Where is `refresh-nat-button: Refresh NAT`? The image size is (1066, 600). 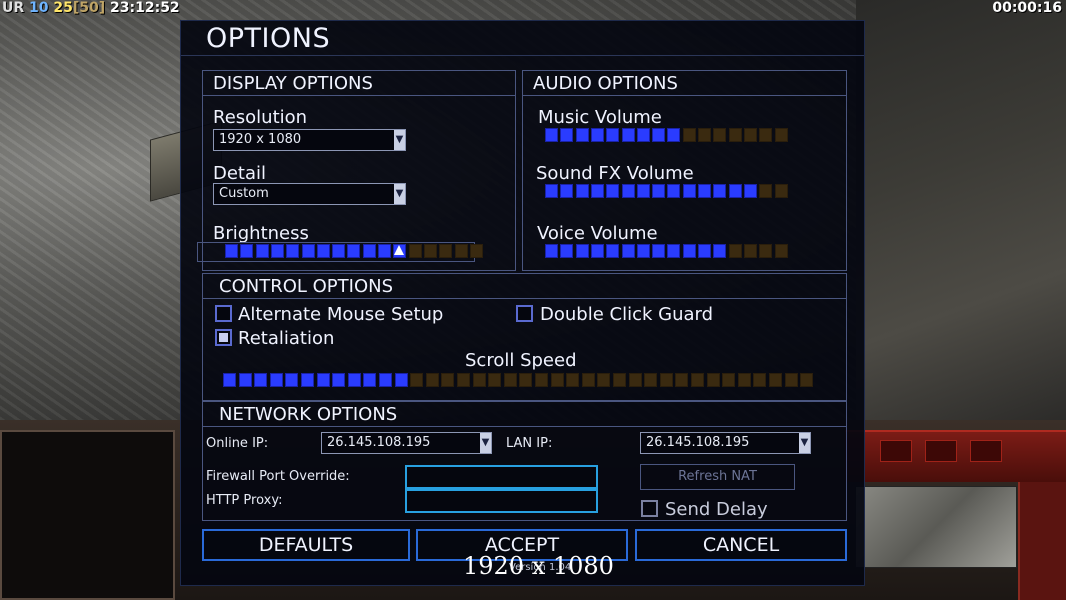
refresh-nat-button: Refresh NAT is located at coordinates (717, 477).